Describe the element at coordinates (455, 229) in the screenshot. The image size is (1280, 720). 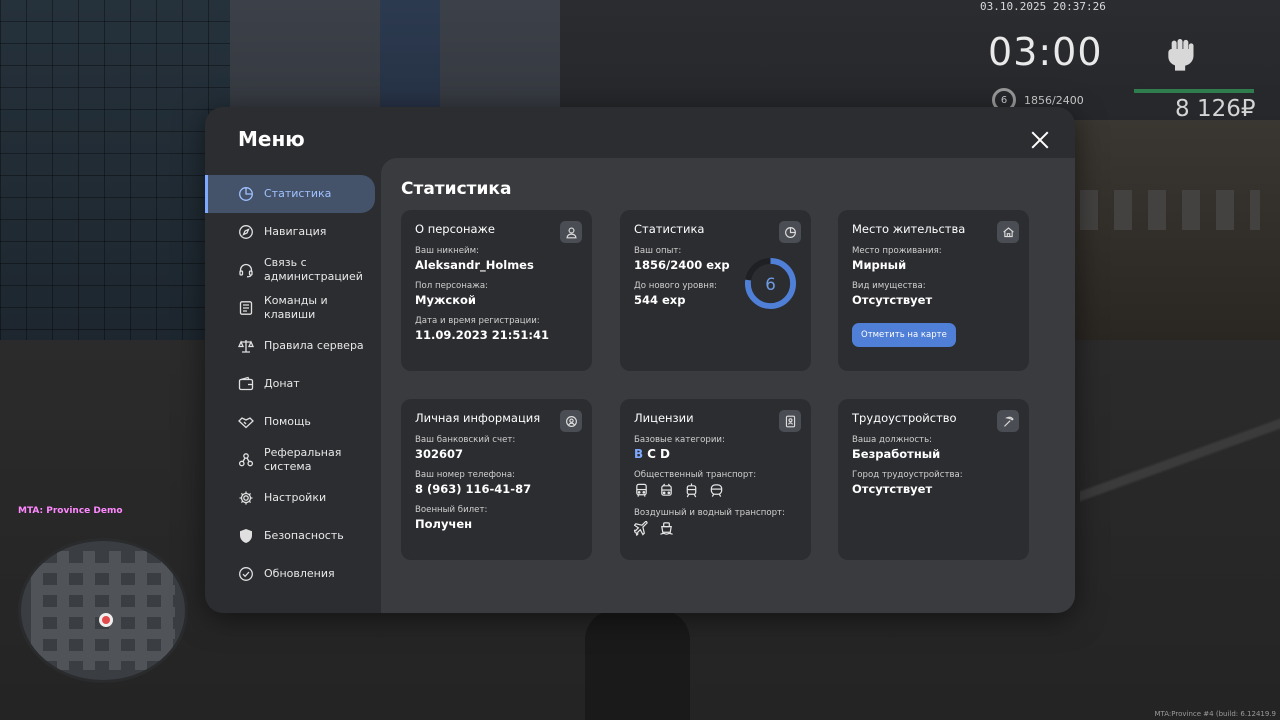
I see `card-heading: О персонаже` at that location.